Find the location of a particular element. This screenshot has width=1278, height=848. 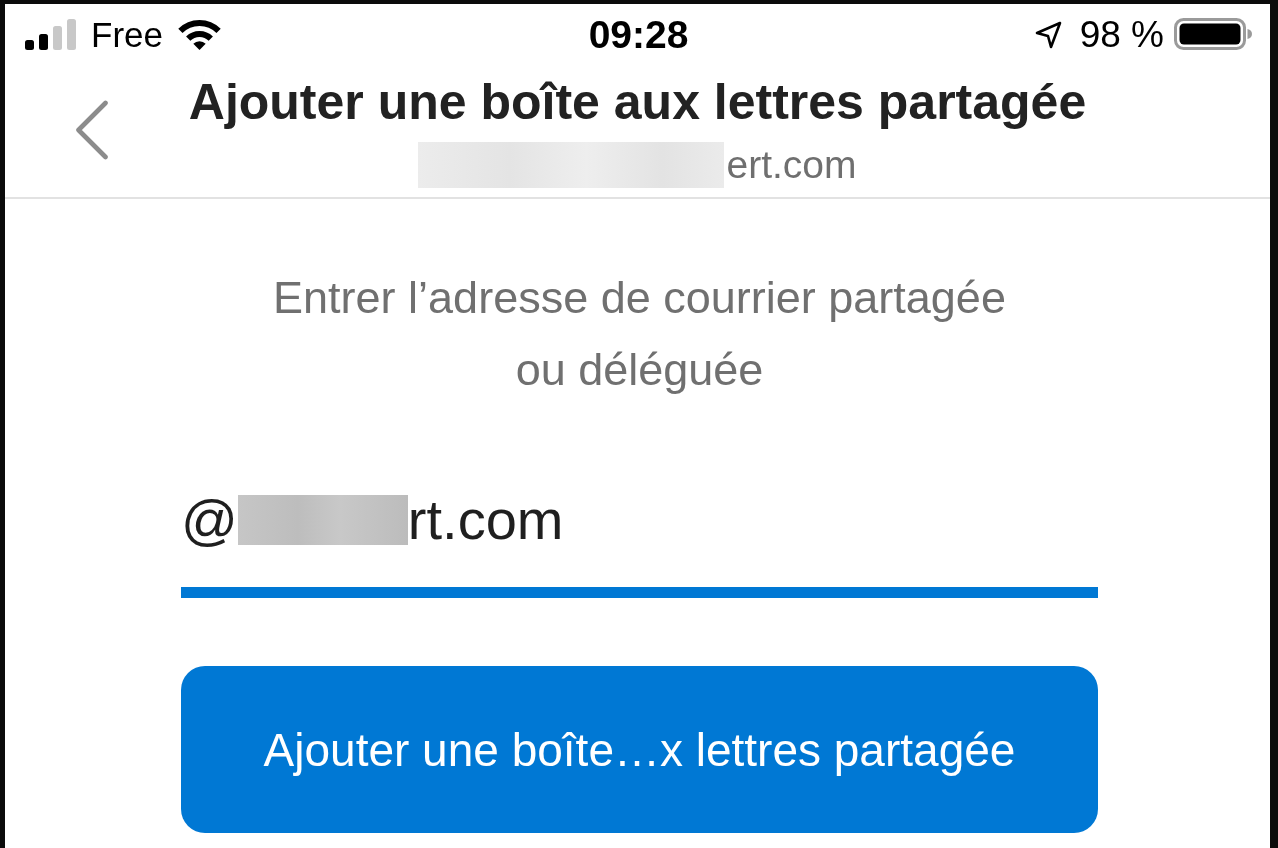

add-mailbox-button: Ajouter une boîte…x lettres partagée is located at coordinates (639, 749).